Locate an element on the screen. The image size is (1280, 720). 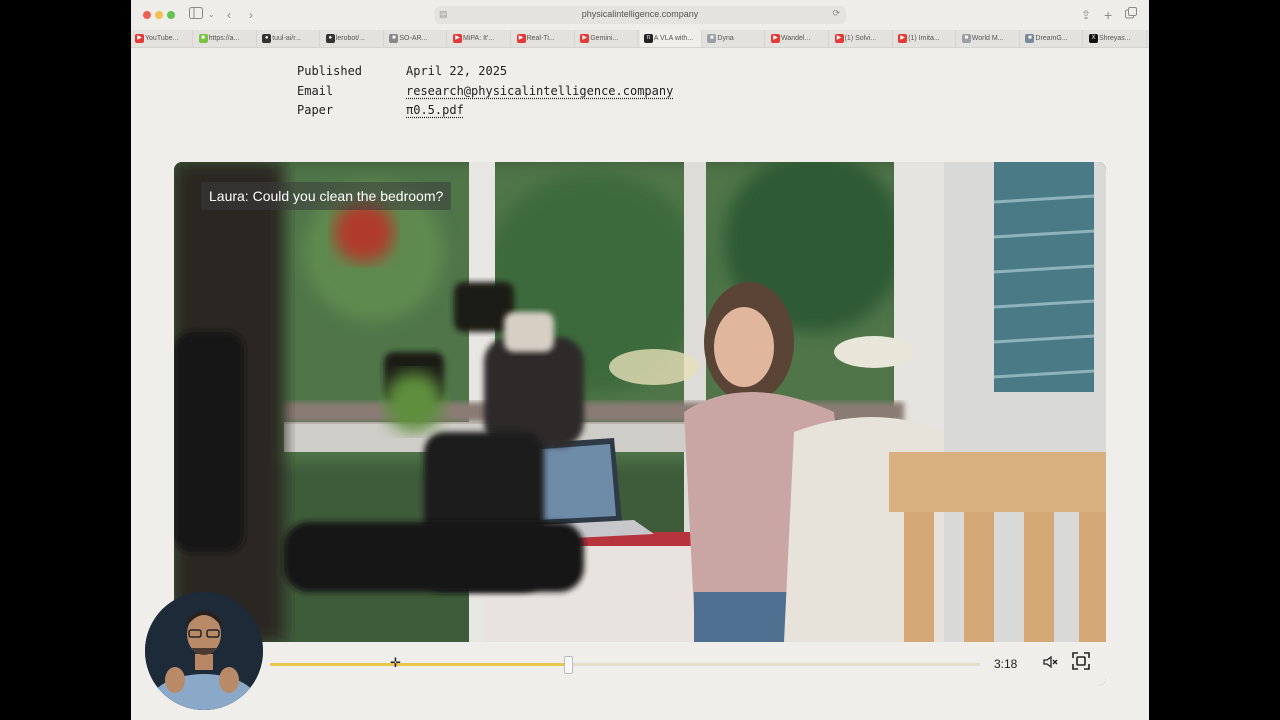
progress-thumb is located at coordinates (569, 665).